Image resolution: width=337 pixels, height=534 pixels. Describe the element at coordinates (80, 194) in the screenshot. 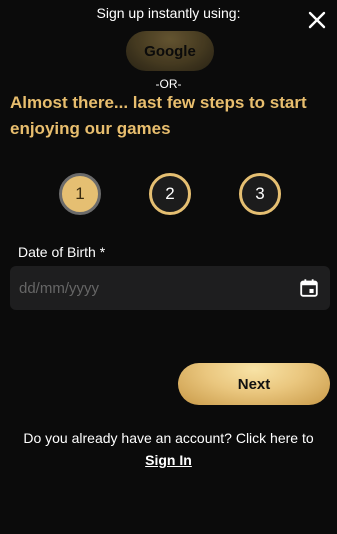

I see `step-1-current: 1` at that location.